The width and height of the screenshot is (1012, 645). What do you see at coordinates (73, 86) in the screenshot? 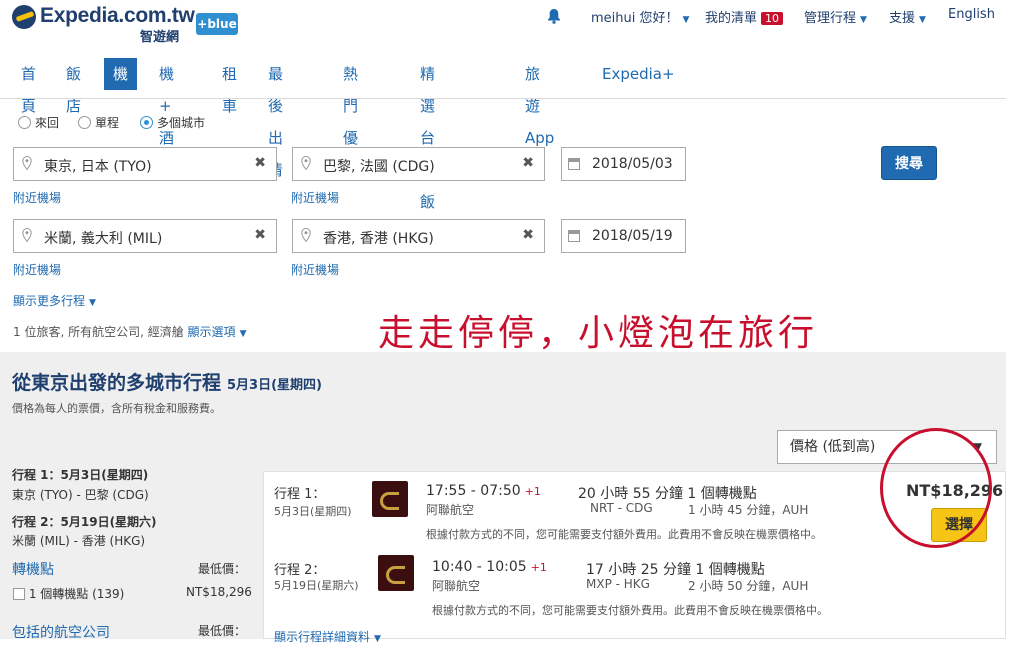
I see `nav-item-hotels: 飯店` at bounding box center [73, 86].